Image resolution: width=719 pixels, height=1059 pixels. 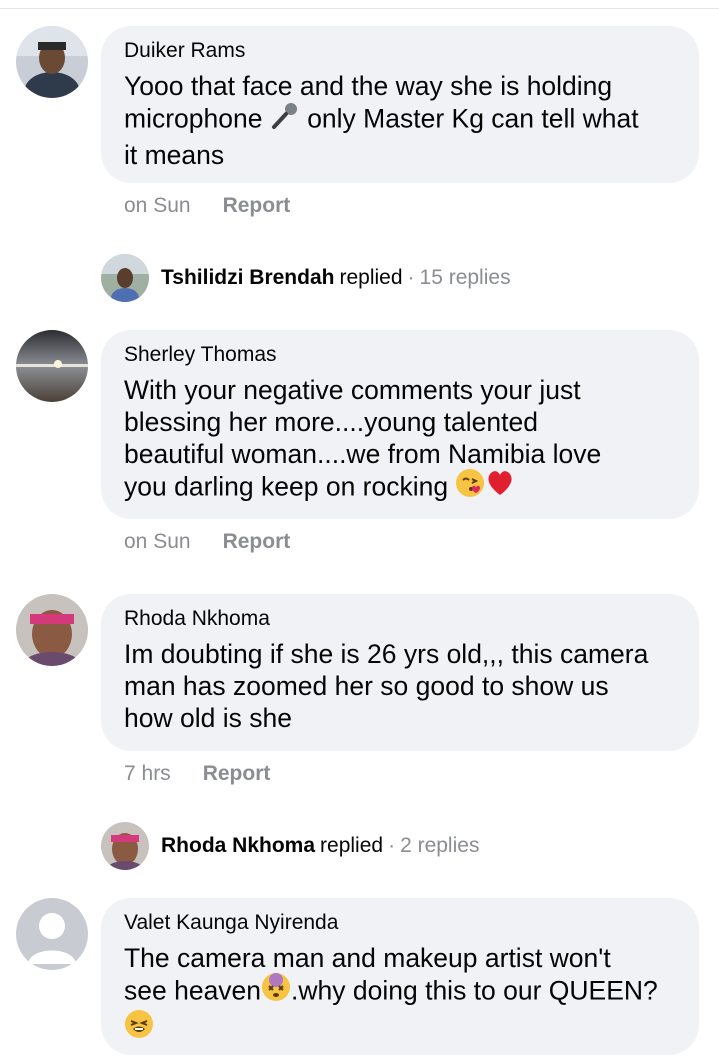 I want to click on comment-author: Sherley Thomas, so click(x=400, y=355).